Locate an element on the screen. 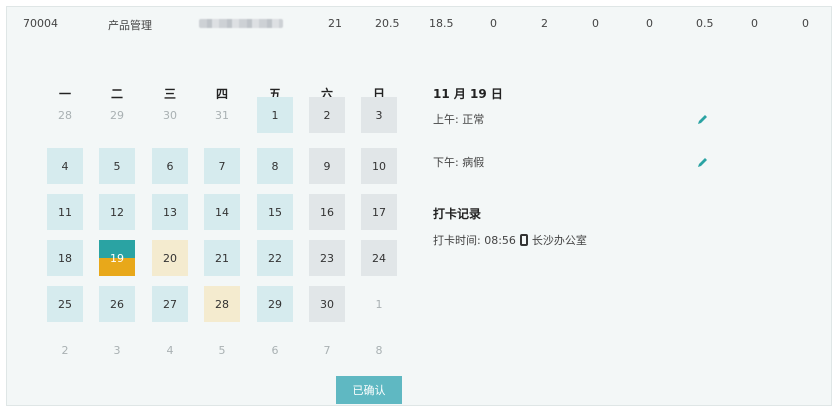 This screenshot has height=412, width=840. calendar-day-number: 24 is located at coordinates (379, 258).